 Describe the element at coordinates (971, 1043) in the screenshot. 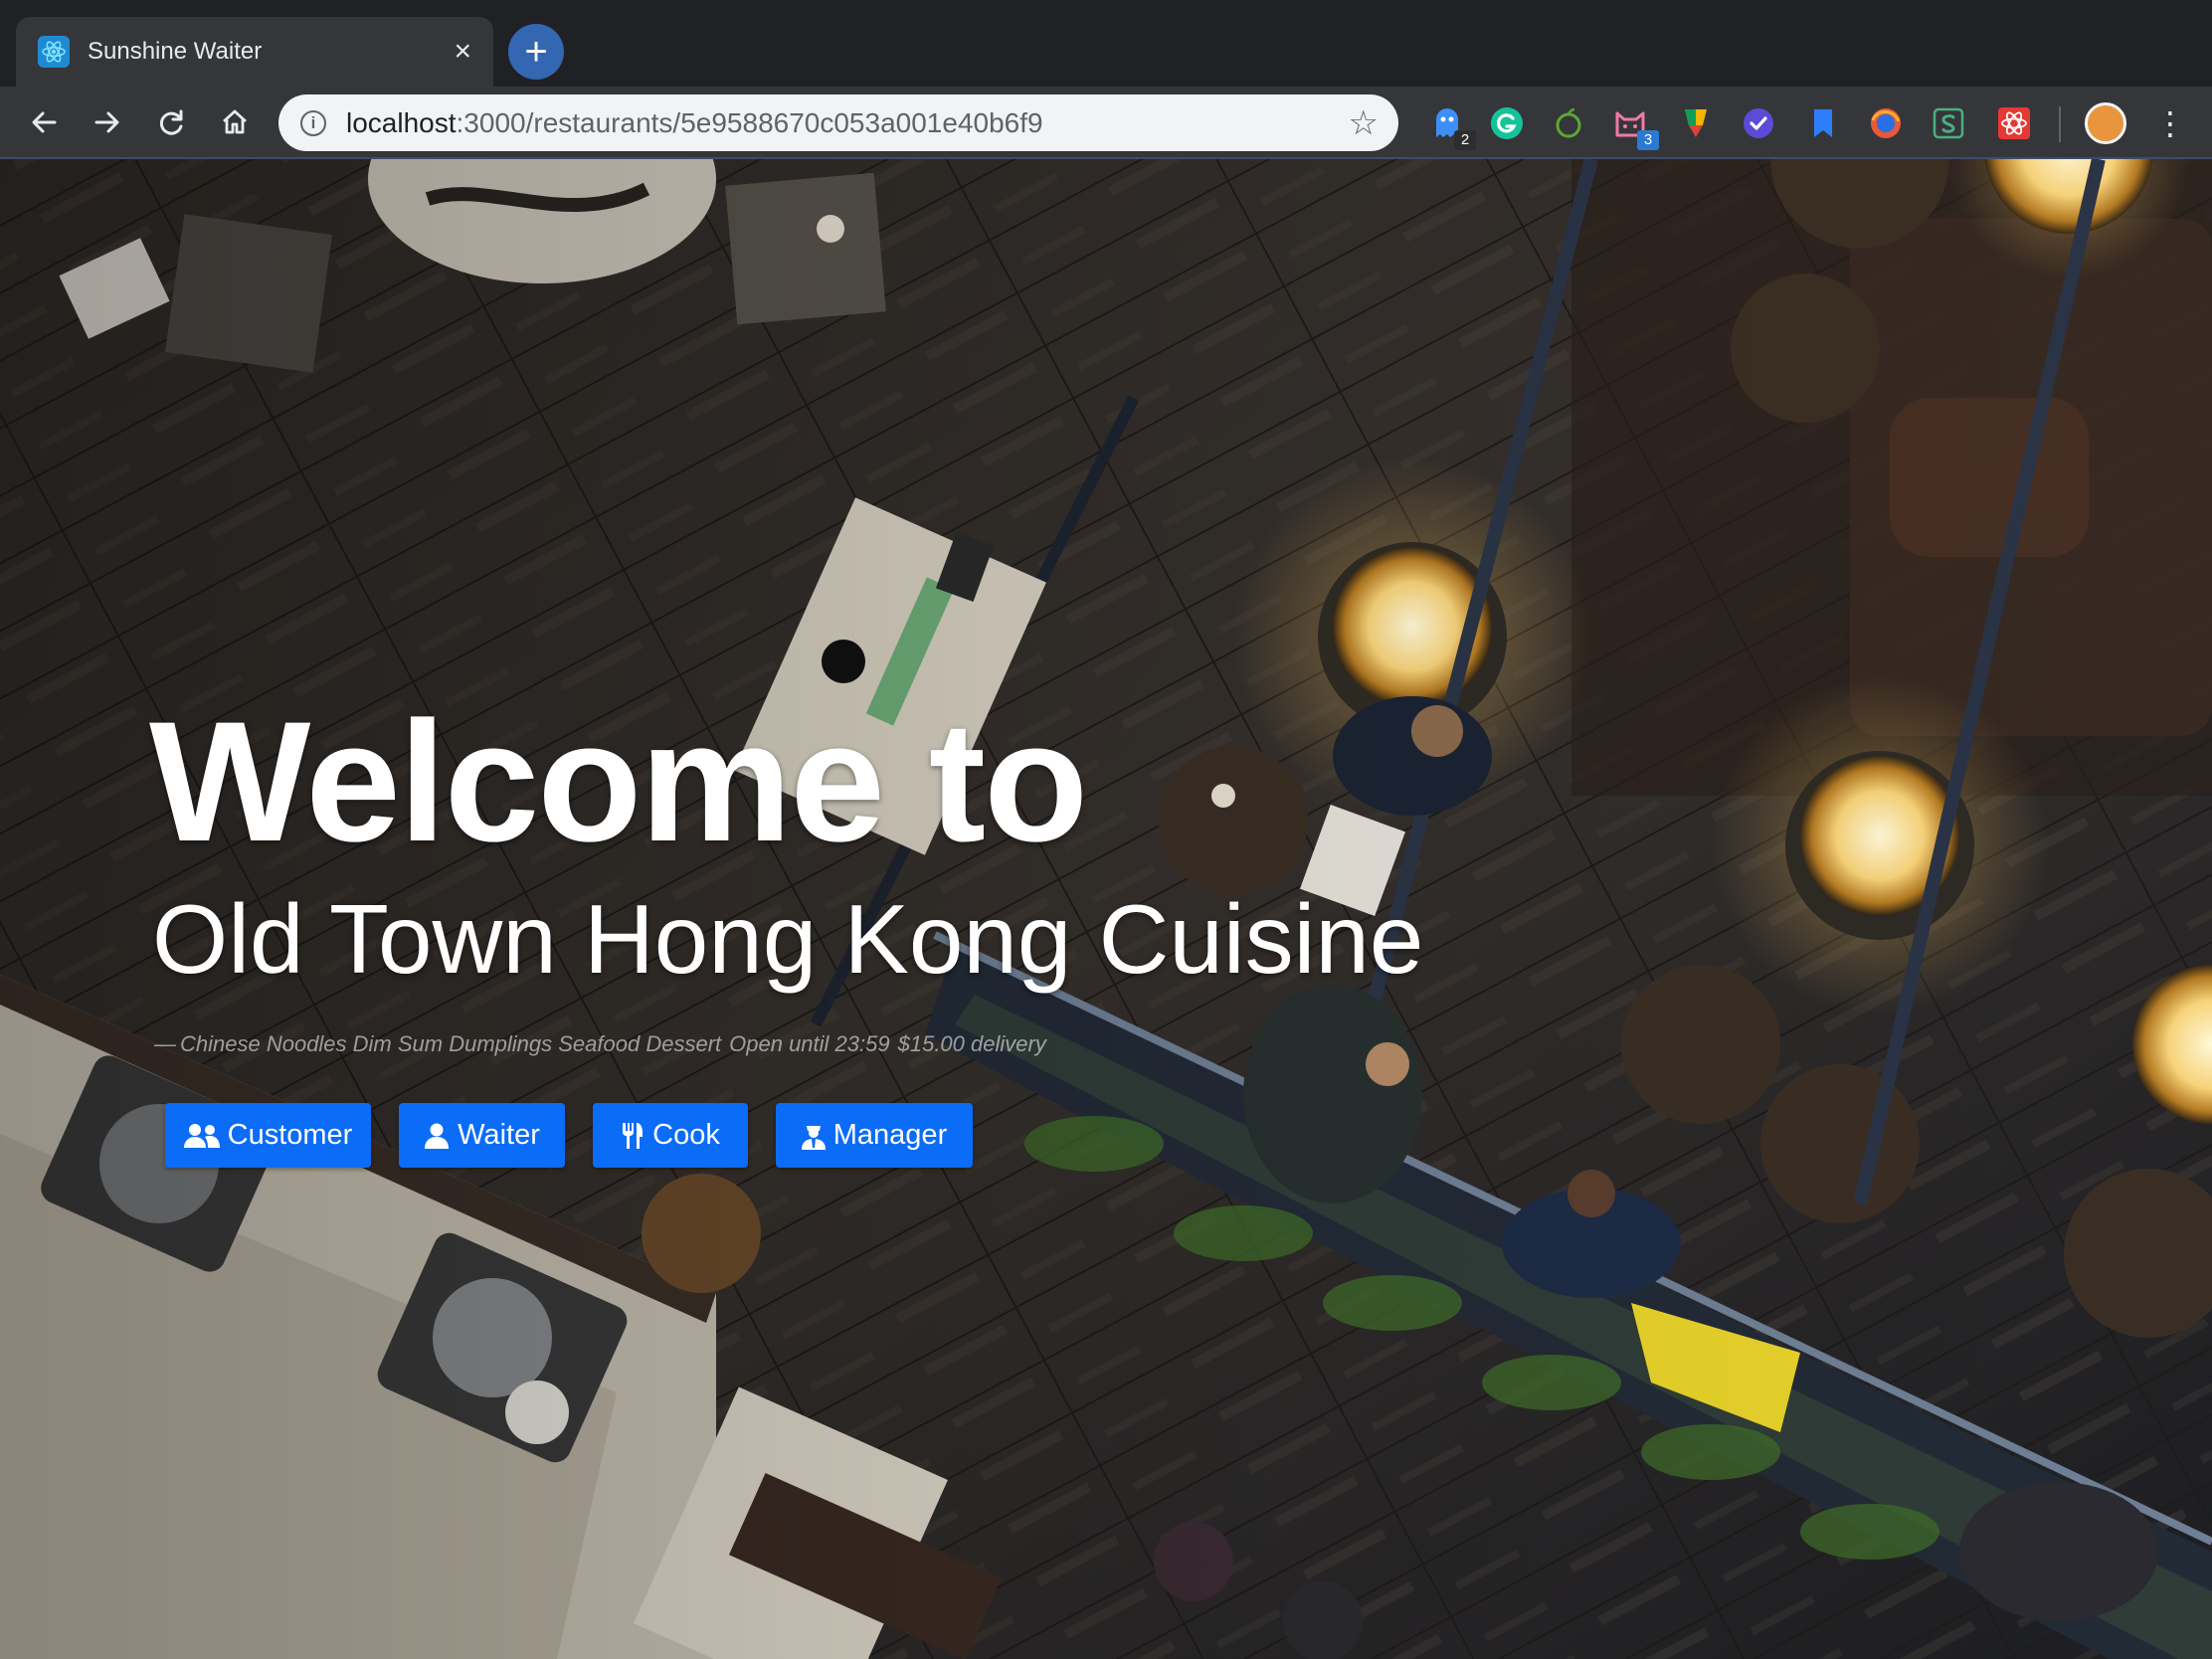

I see `delivery-fee: $15.00 delivery` at that location.